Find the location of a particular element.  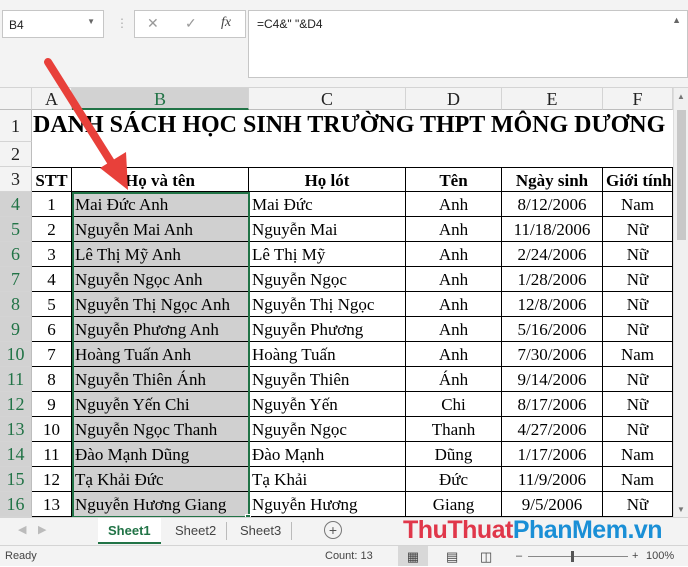

zoom-in-icon: + is located at coordinates (635, 556).